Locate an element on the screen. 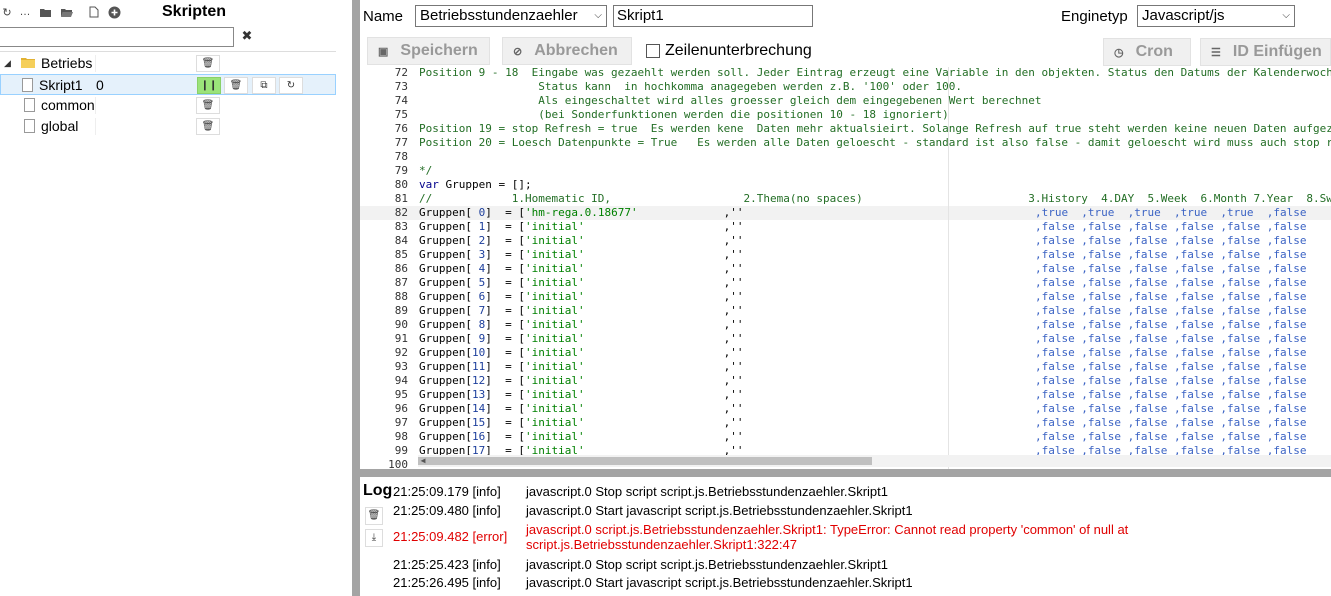  insert-id-button: ☰ ID Einfügen is located at coordinates (1265, 52).